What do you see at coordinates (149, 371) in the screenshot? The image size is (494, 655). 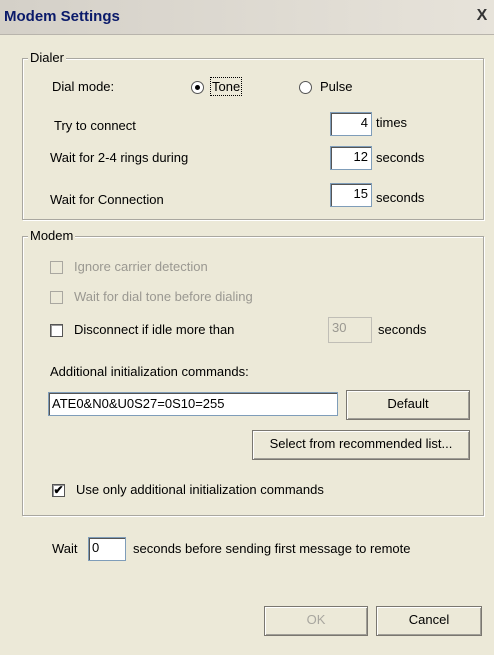 I see `additional-init-label: Additional initialization commands:` at bounding box center [149, 371].